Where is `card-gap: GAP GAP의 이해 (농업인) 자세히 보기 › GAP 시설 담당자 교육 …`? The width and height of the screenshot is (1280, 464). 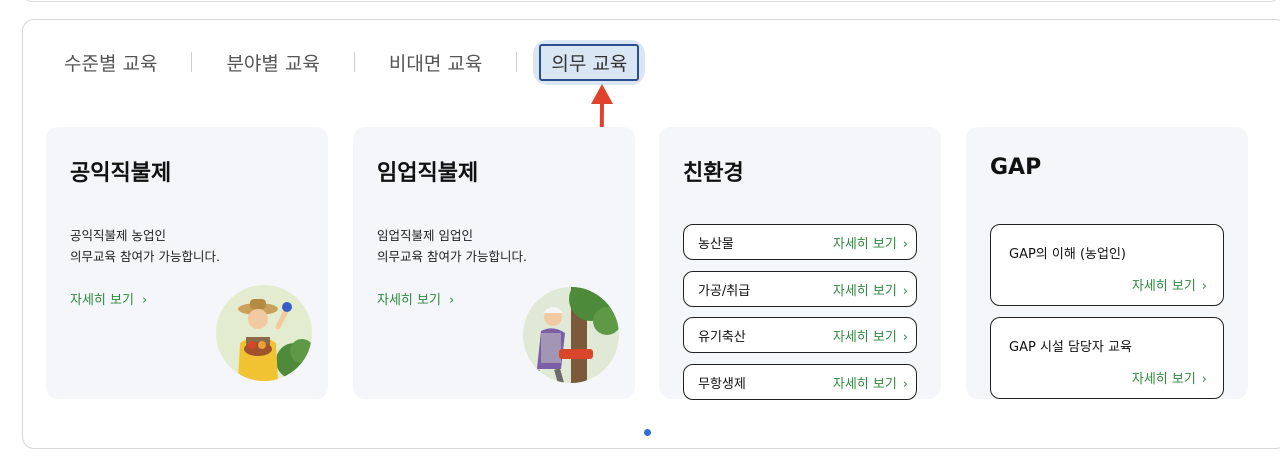
card-gap: GAP GAP의 이해 (농업인) 자세히 보기 › GAP 시설 담당자 교육 … is located at coordinates (1107, 263).